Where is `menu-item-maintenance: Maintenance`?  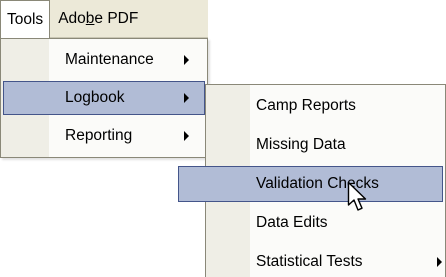
menu-item-maintenance: Maintenance is located at coordinates (104, 60).